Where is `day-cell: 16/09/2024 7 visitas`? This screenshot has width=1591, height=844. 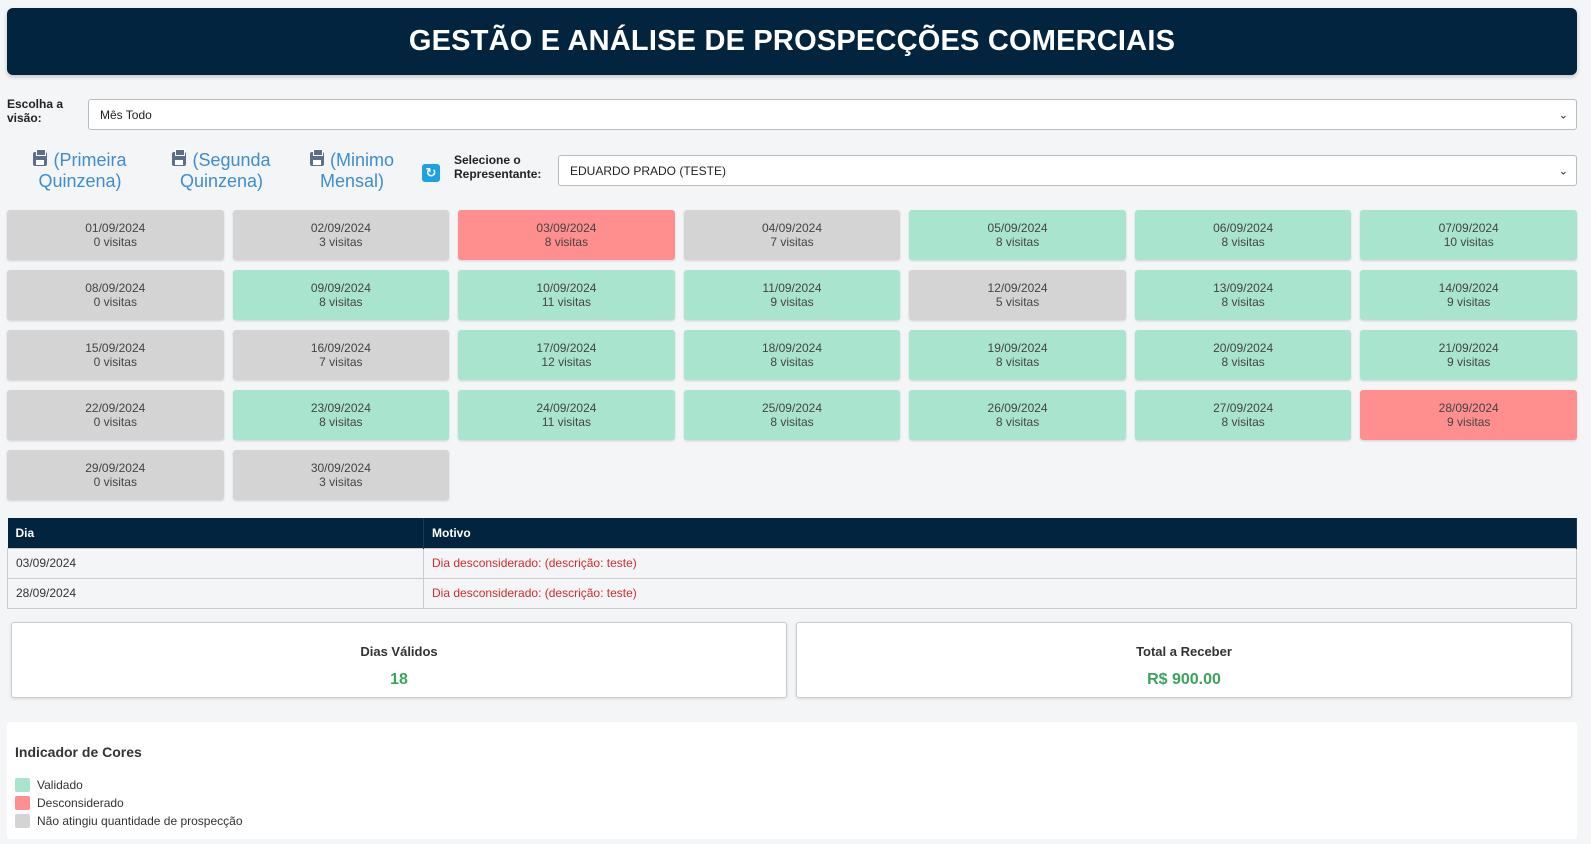 day-cell: 16/09/2024 7 visitas is located at coordinates (341, 355).